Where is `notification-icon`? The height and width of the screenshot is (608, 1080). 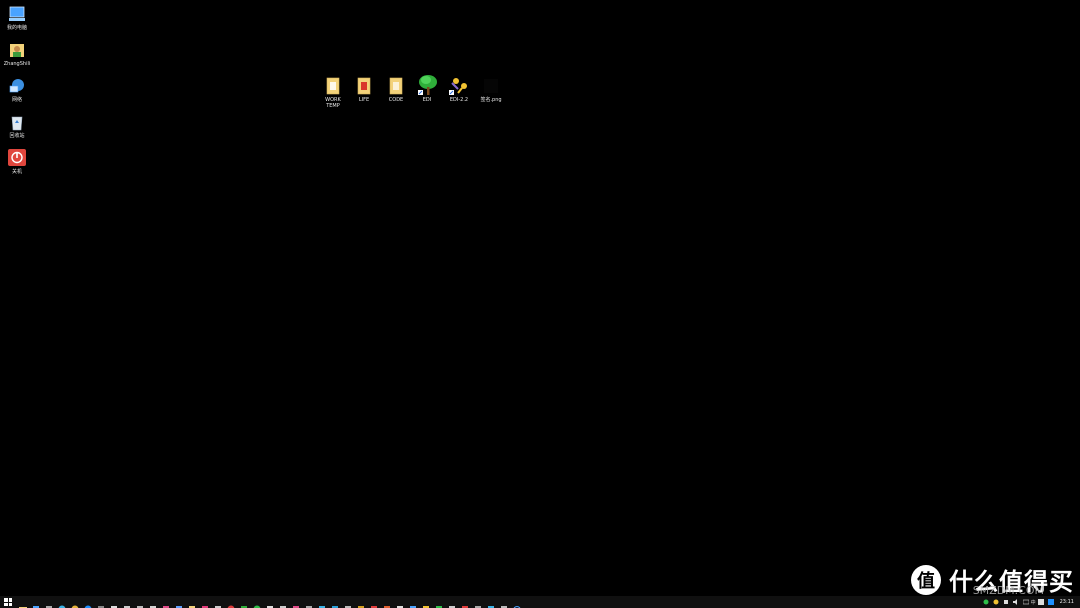 notification-icon is located at coordinates (1050, 602).